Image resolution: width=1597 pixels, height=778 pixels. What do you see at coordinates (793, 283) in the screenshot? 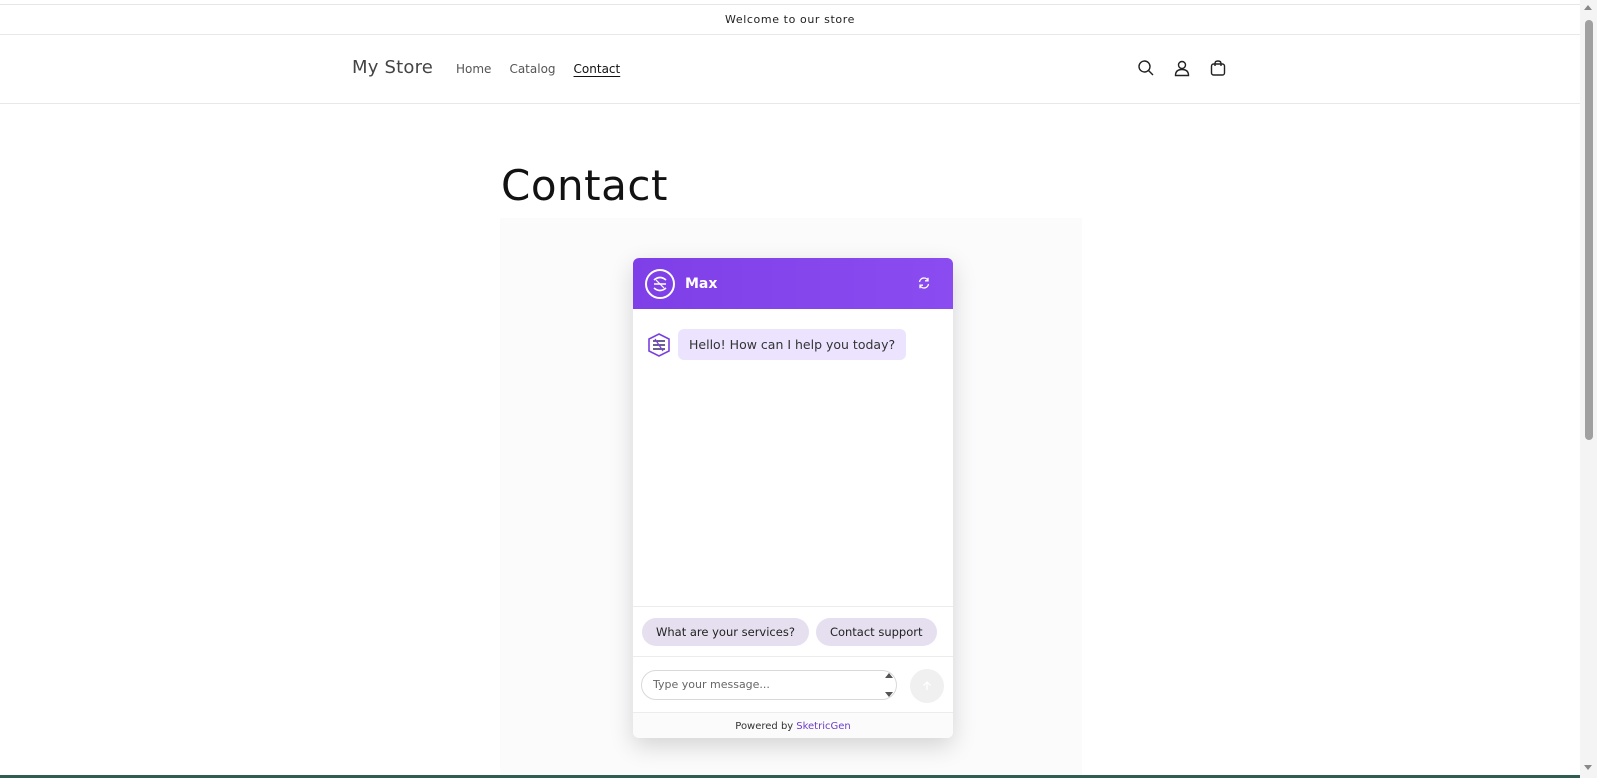
I see `chat-header: Max` at bounding box center [793, 283].